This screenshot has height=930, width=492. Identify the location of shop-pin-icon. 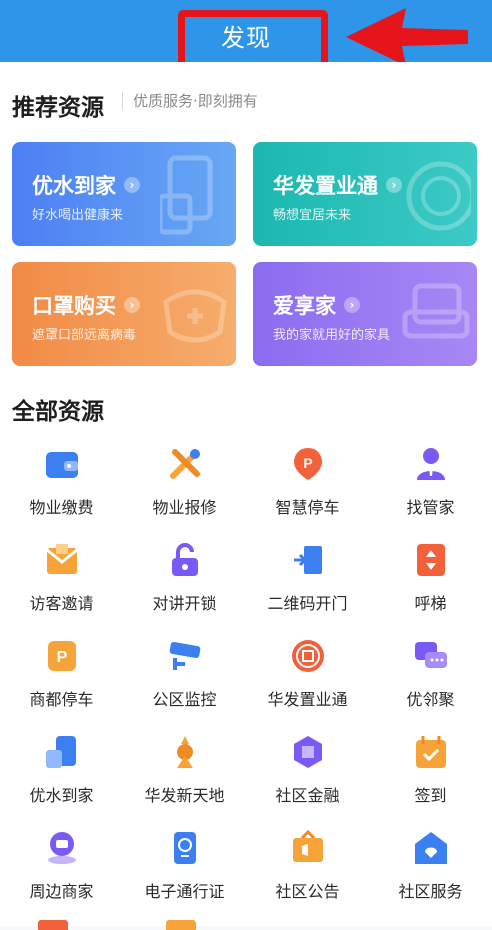
(62, 848).